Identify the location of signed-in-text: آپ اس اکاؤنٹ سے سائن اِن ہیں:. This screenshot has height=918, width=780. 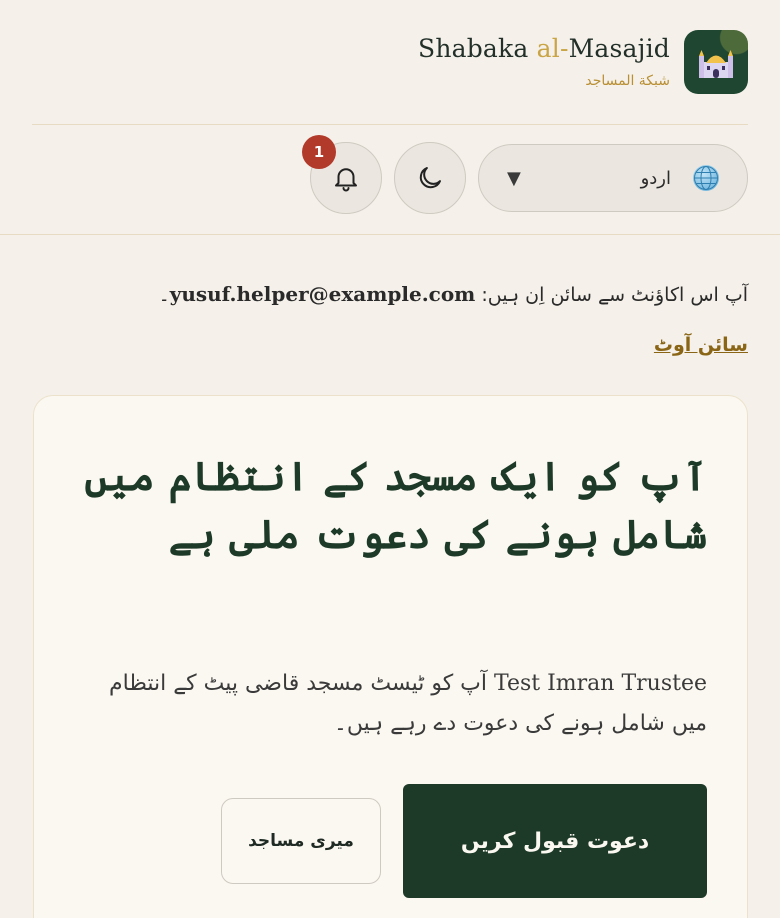
(614, 295).